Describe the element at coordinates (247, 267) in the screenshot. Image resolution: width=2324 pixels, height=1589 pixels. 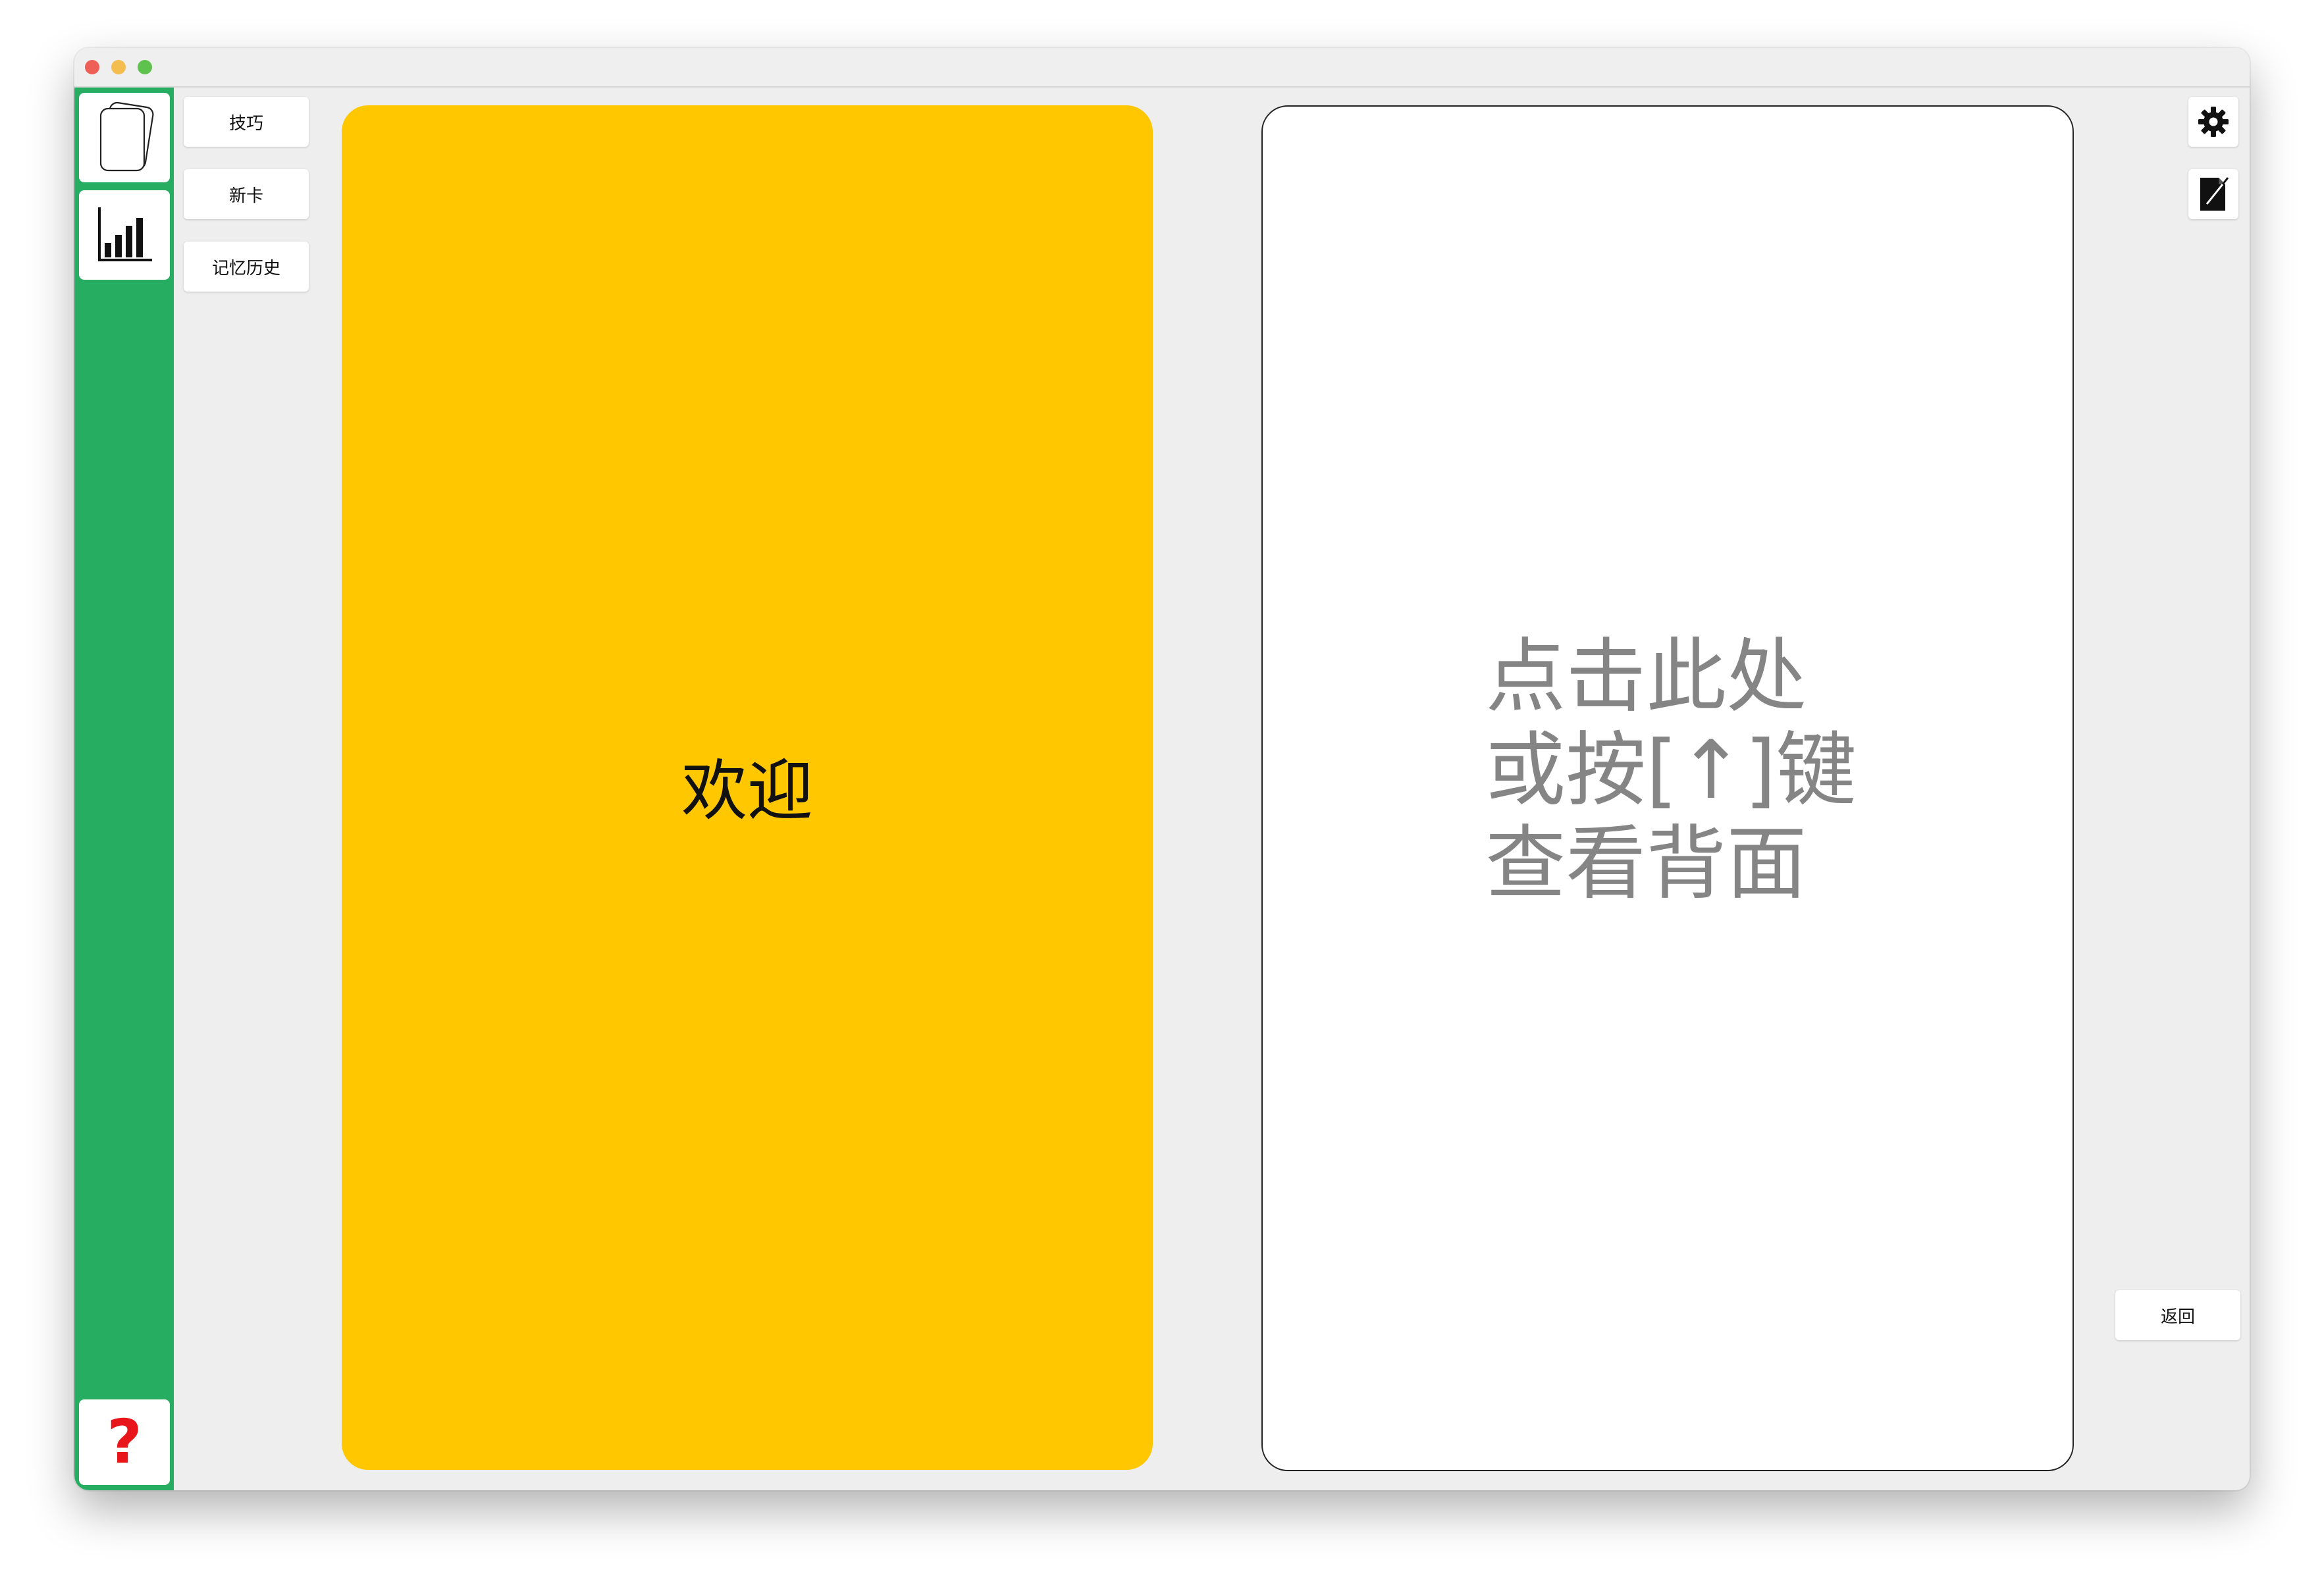
I see `memory-history-button: 记忆历史` at that location.